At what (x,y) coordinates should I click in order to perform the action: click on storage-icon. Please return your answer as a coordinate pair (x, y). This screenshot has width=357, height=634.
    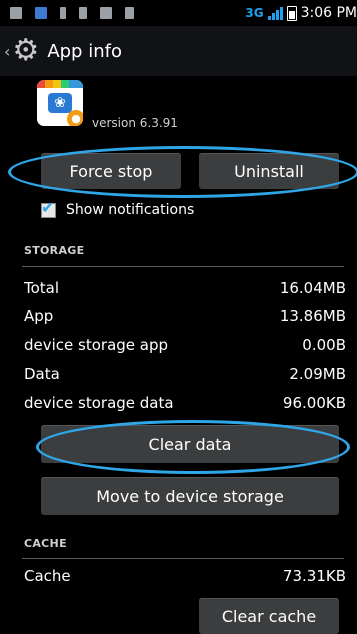
    Looking at the image, I should click on (129, 13).